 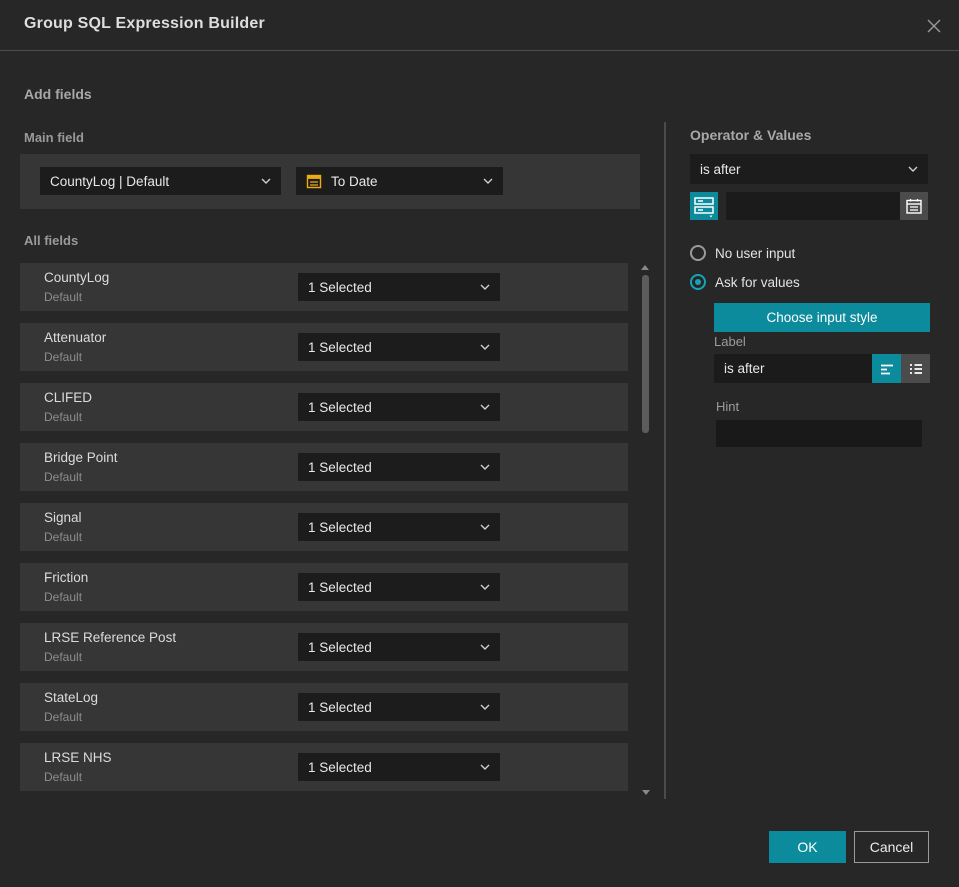 I want to click on radio-no-user-input-label: No user input, so click(x=755, y=253).